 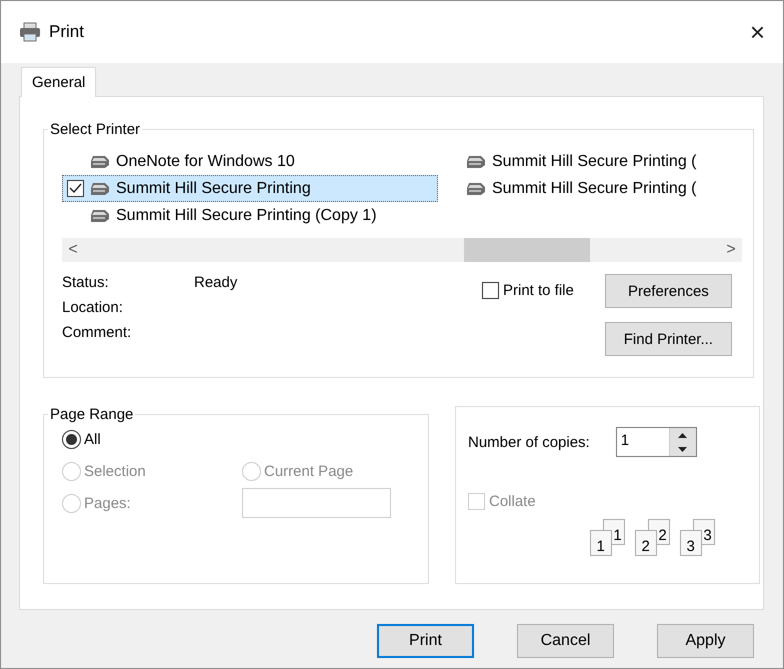 What do you see at coordinates (757, 32) in the screenshot?
I see `close-button: ×` at bounding box center [757, 32].